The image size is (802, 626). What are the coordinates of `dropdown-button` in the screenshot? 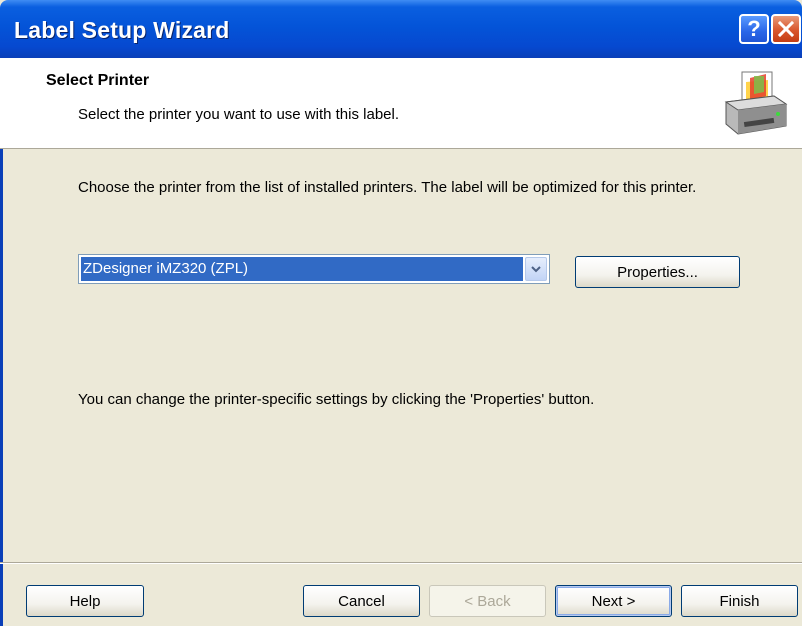 It's located at (536, 269).